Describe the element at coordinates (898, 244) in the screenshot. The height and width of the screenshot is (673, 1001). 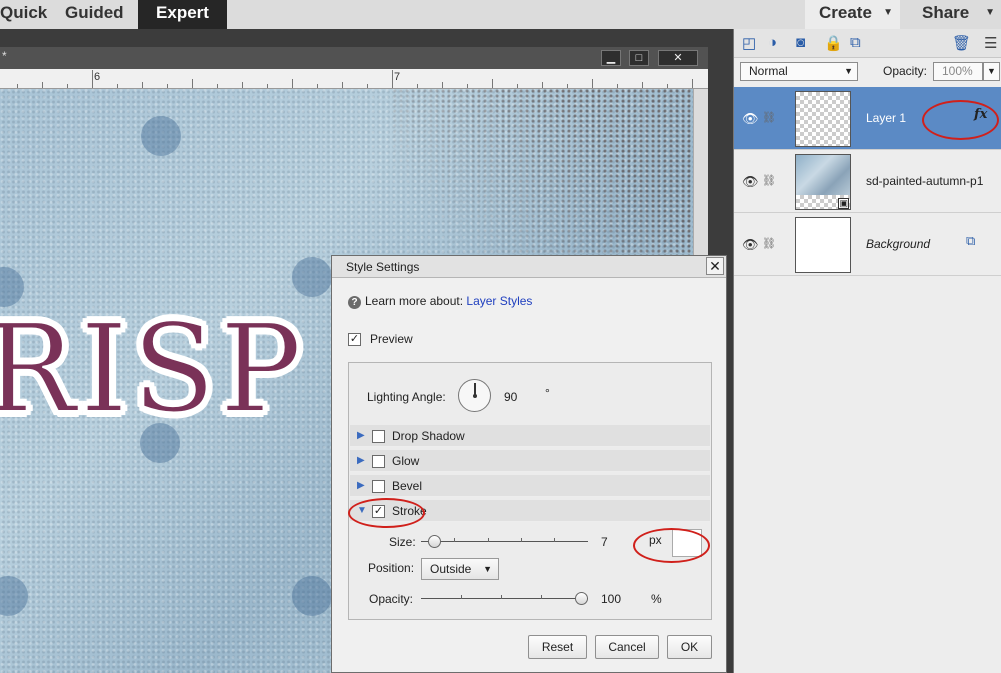
I see `layer-name: Background` at that location.